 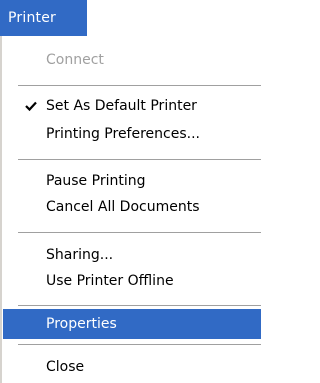 I want to click on menu-item-connect: Connect, so click(x=132, y=60).